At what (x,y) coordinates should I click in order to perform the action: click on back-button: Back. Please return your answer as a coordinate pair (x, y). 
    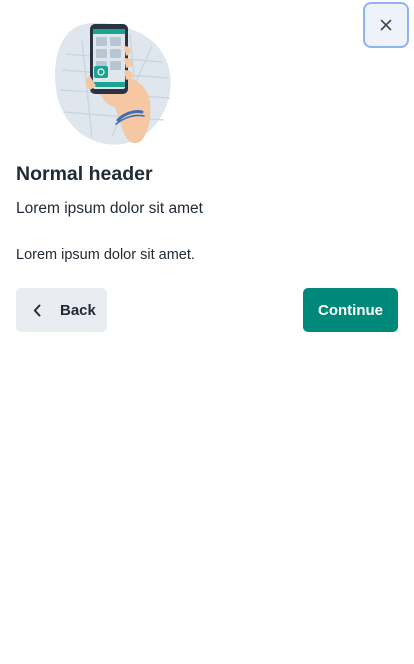
    Looking at the image, I should click on (61, 310).